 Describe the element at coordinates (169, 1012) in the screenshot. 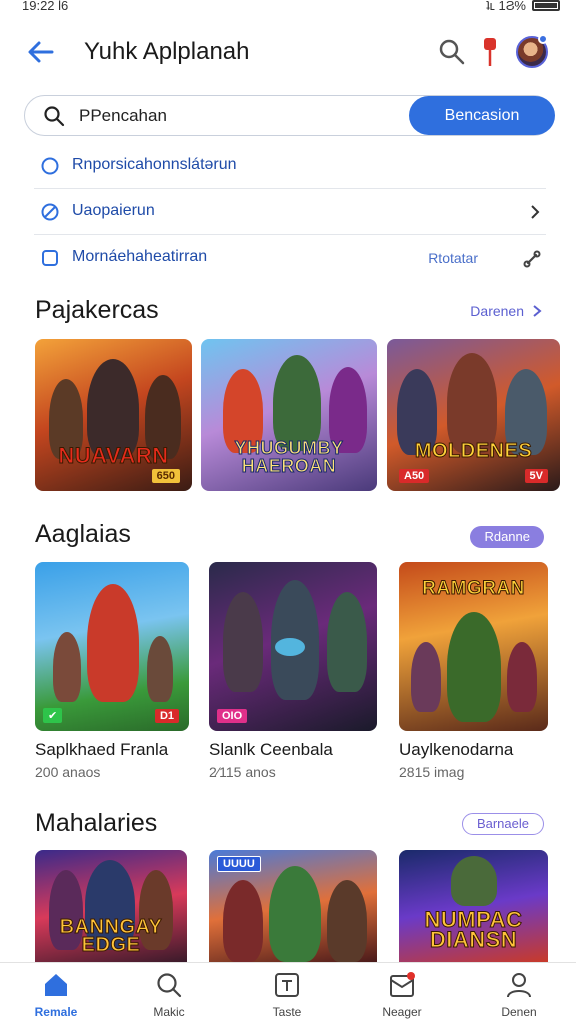

I see `nav-label: Makic` at that location.